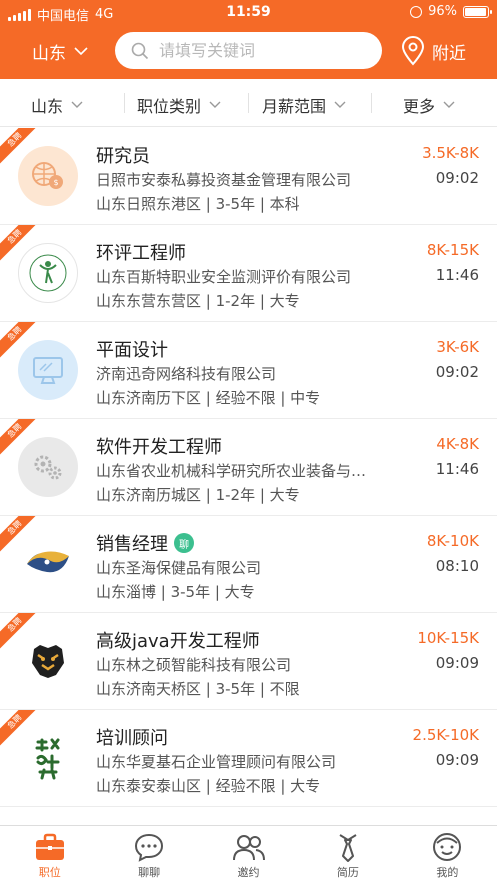 This screenshot has height=883, width=497. Describe the element at coordinates (48, 661) in the screenshot. I see `tiger-logo-icon` at that location.